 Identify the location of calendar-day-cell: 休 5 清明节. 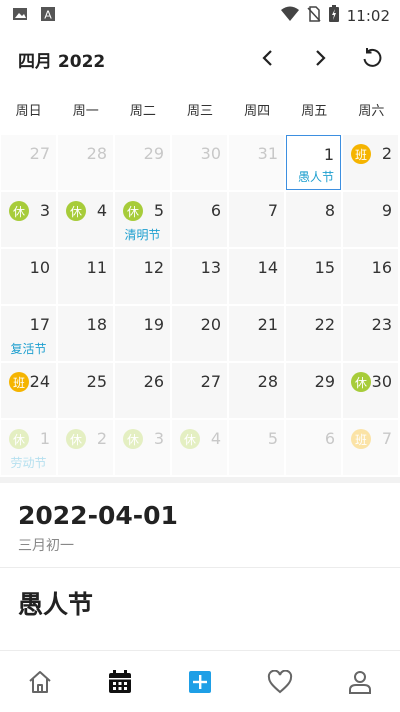
(142, 219).